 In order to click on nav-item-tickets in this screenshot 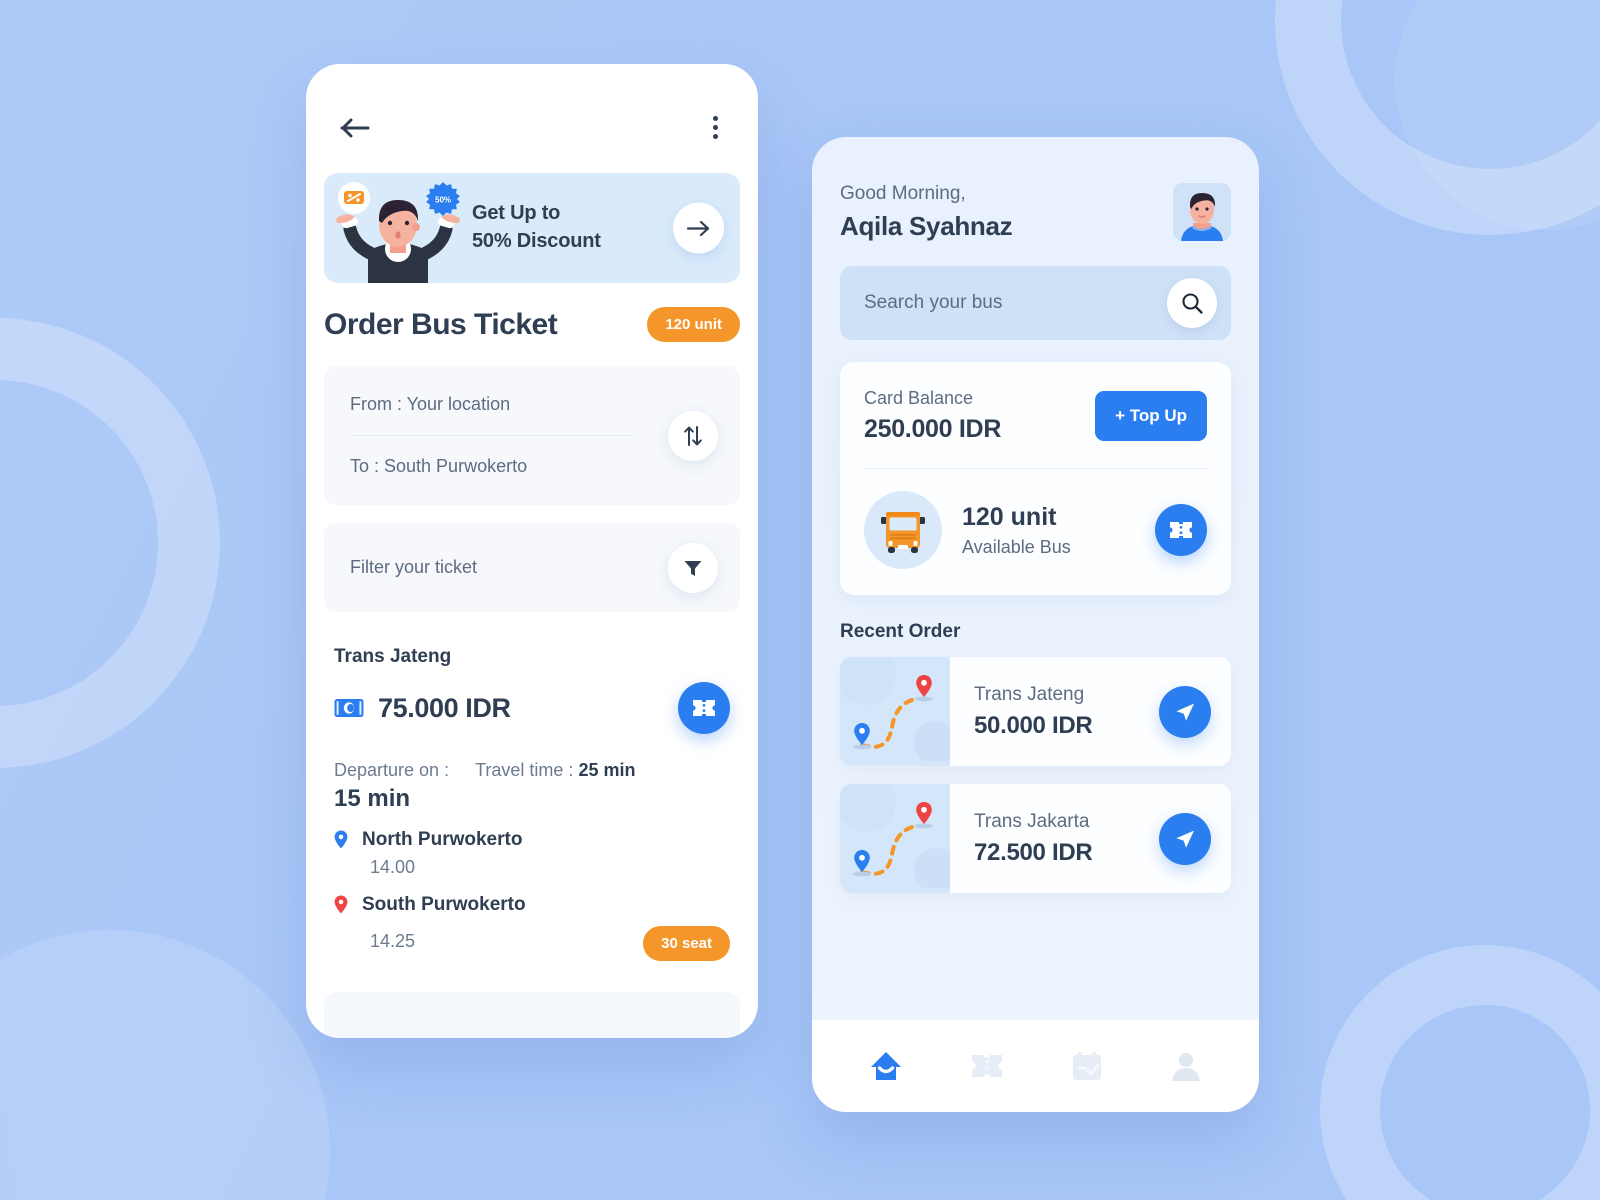, I will do `click(987, 1066)`.